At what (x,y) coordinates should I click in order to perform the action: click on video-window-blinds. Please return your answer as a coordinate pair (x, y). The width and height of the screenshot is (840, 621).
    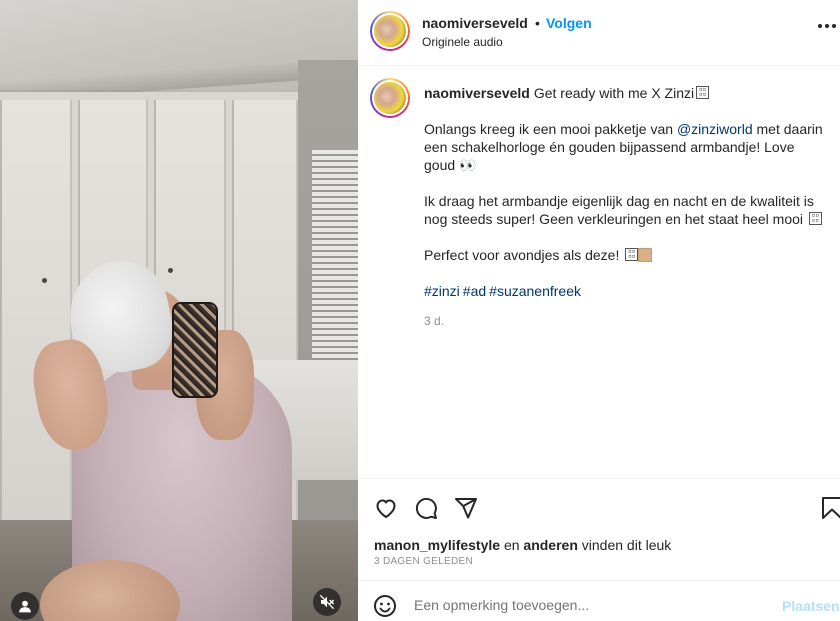
    Looking at the image, I should click on (335, 255).